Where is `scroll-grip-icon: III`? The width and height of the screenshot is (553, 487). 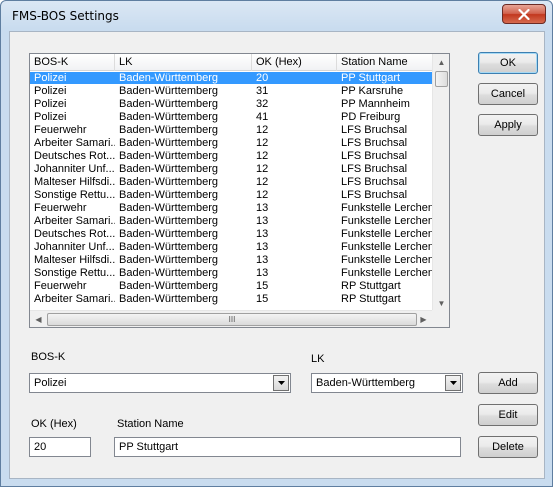 scroll-grip-icon: III is located at coordinates (232, 319).